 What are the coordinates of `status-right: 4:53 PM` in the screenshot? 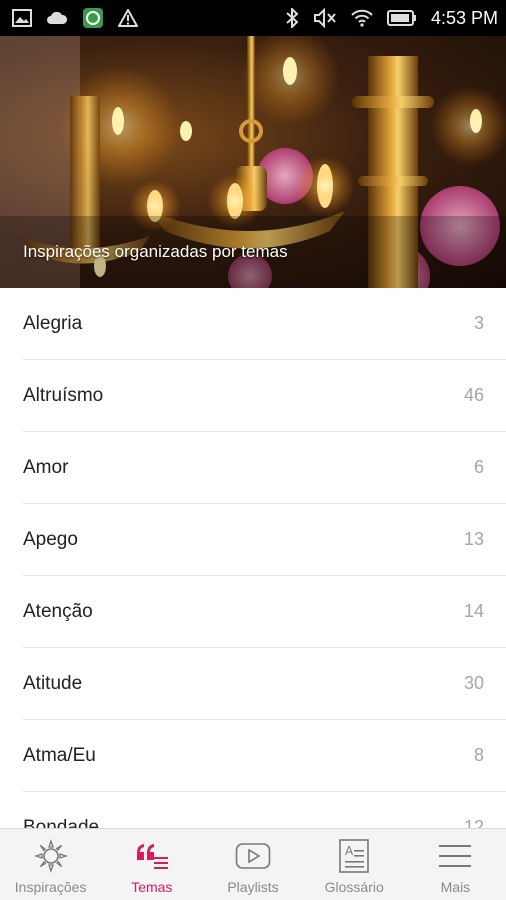 It's located at (391, 18).